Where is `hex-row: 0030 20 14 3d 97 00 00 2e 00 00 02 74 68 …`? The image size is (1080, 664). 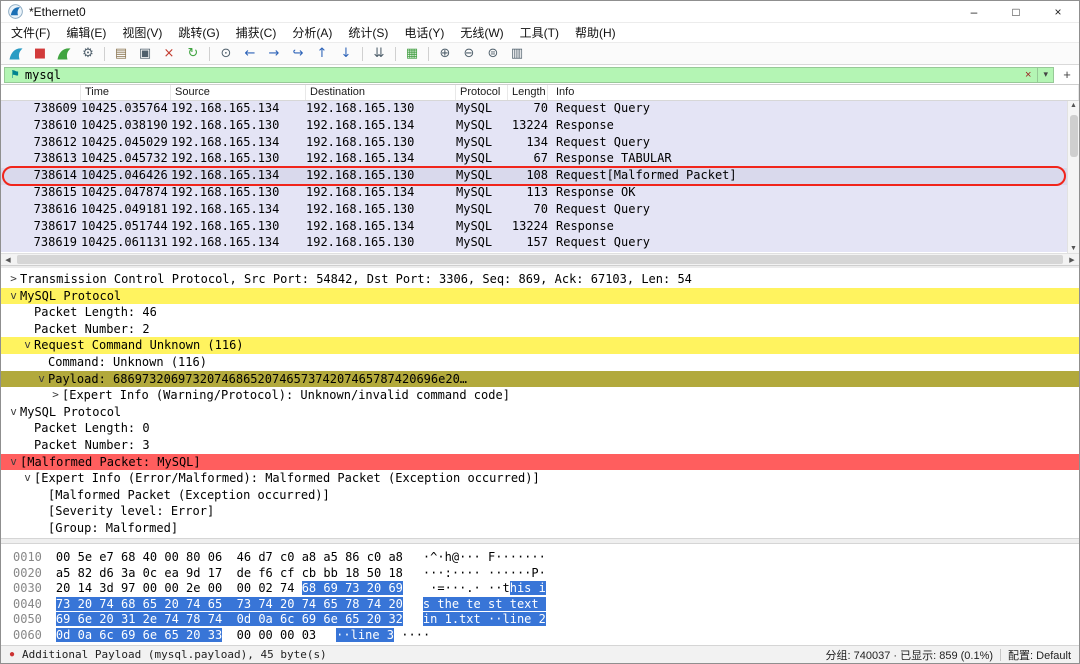 hex-row: 0030 20 14 3d 97 00 00 2e 00 00 02 74 68 … is located at coordinates (546, 589).